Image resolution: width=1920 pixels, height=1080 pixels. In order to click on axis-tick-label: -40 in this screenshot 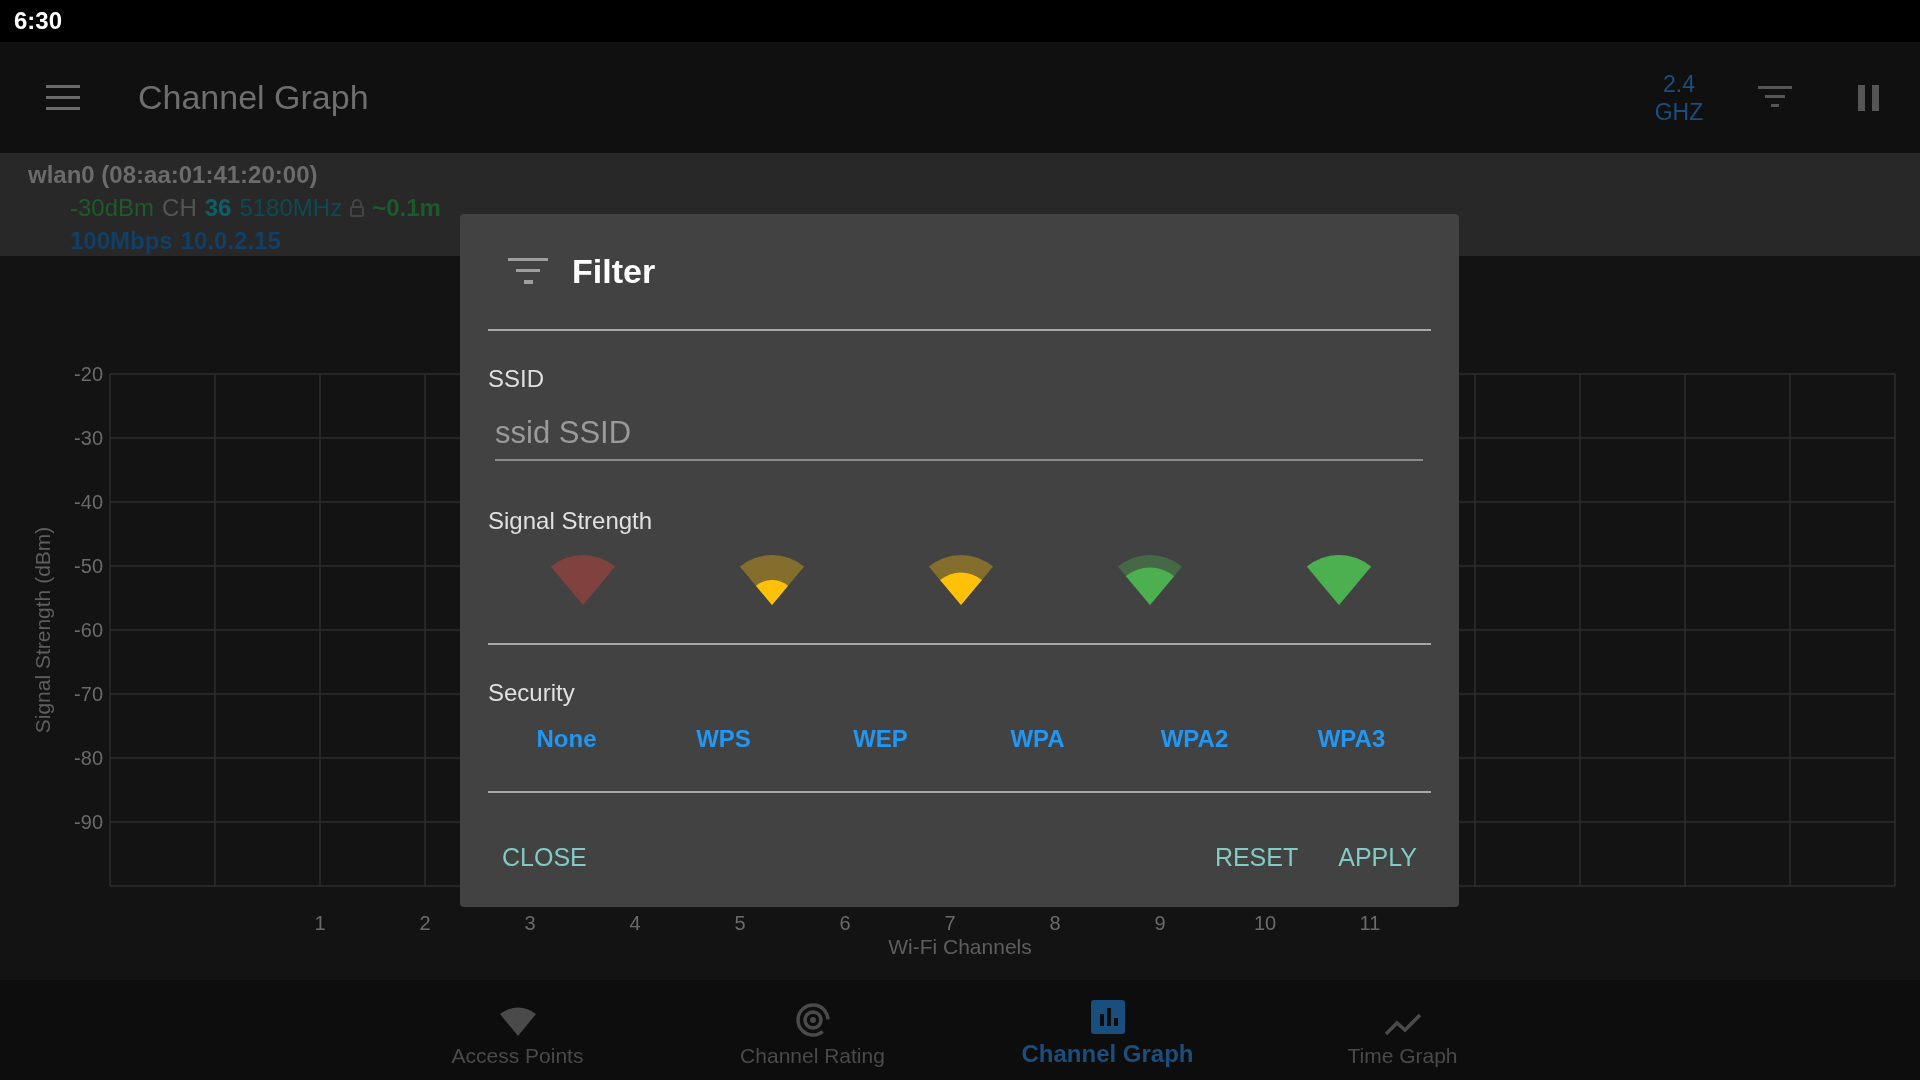, I will do `click(88, 502)`.